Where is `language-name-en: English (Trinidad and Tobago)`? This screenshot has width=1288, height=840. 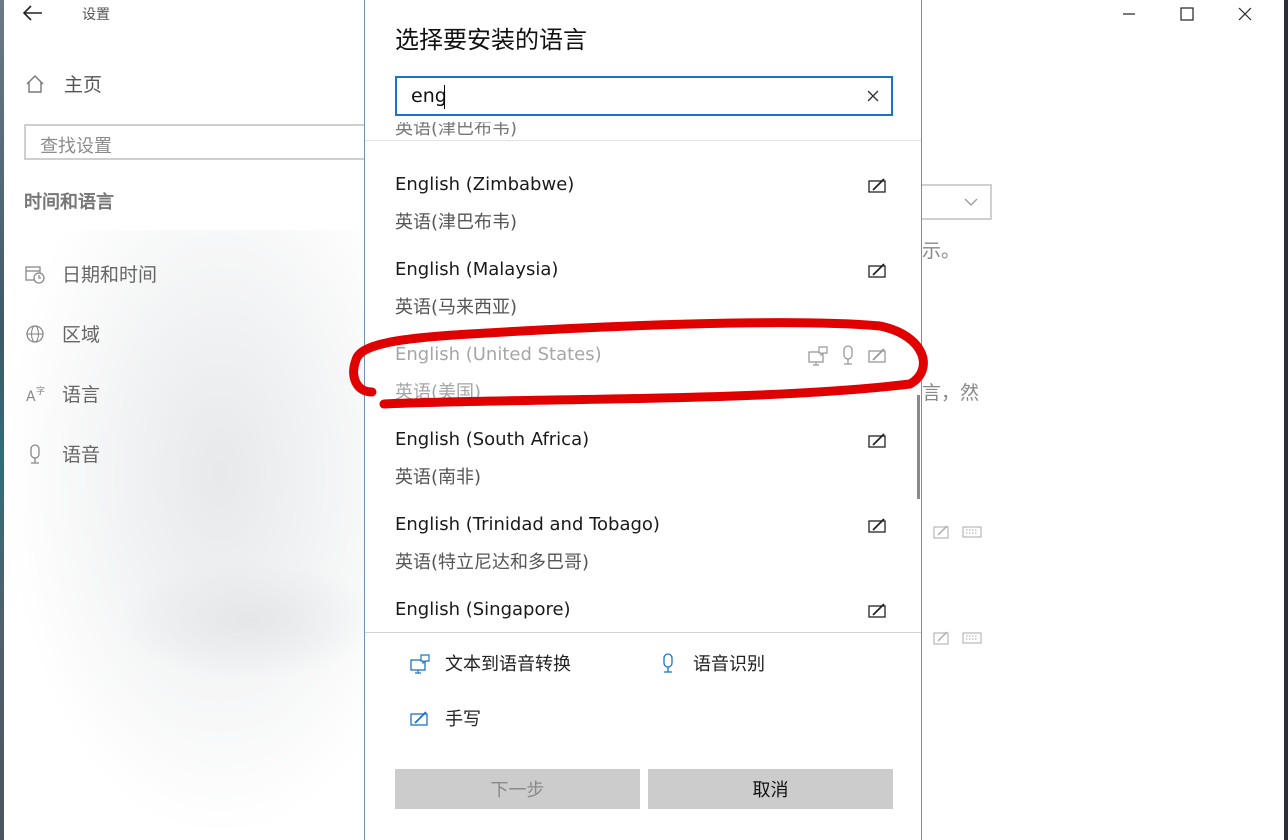 language-name-en: English (Trinidad and Tobago) is located at coordinates (527, 524).